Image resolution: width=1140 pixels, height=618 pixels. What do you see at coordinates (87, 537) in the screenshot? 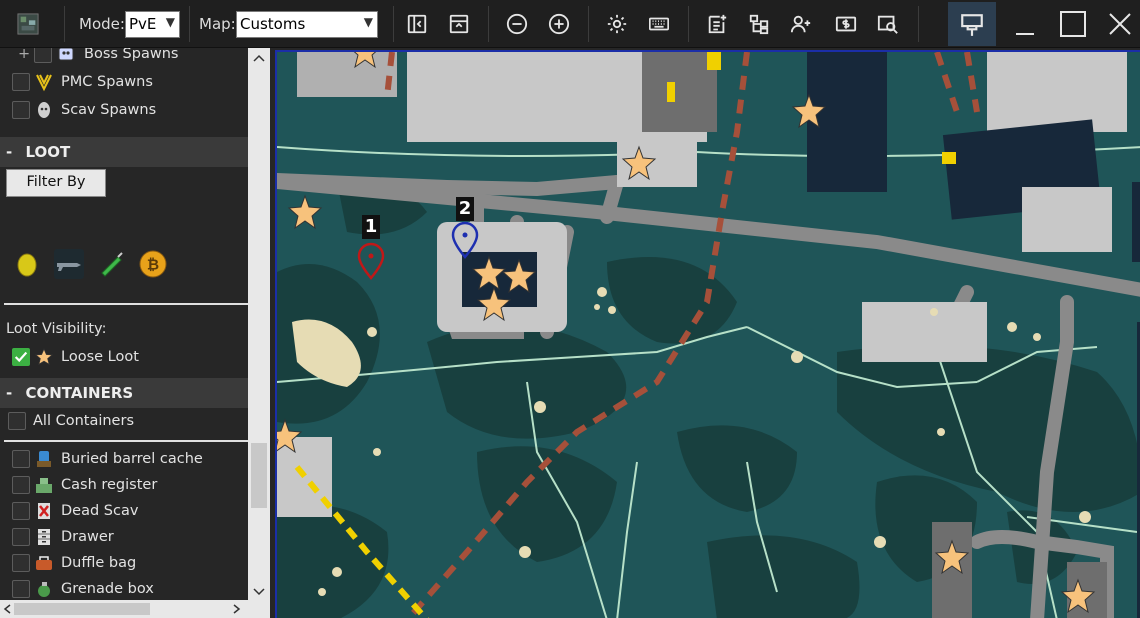
I see `container-label: Drawer` at bounding box center [87, 537].